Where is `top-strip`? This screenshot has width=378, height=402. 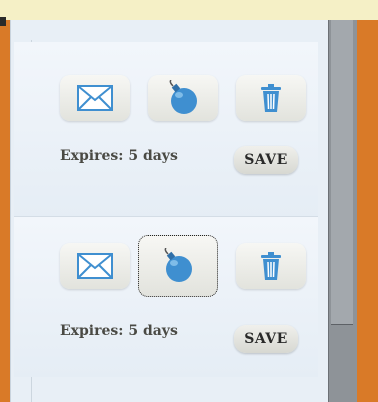
top-strip is located at coordinates (189, 10).